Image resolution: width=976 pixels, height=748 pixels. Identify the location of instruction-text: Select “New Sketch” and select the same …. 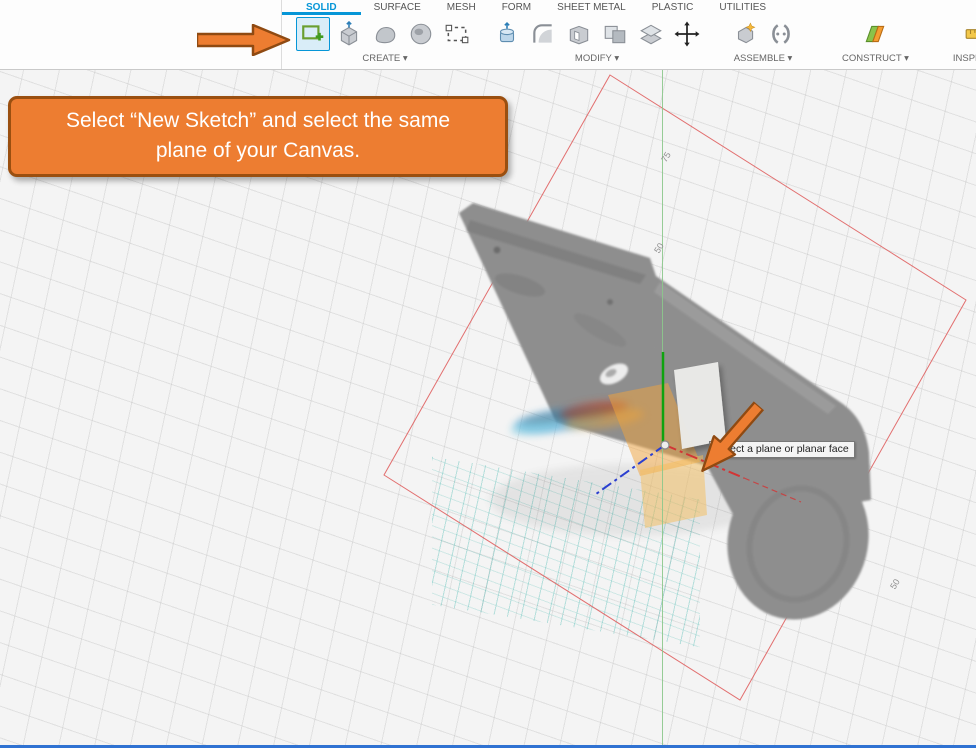
(257, 136).